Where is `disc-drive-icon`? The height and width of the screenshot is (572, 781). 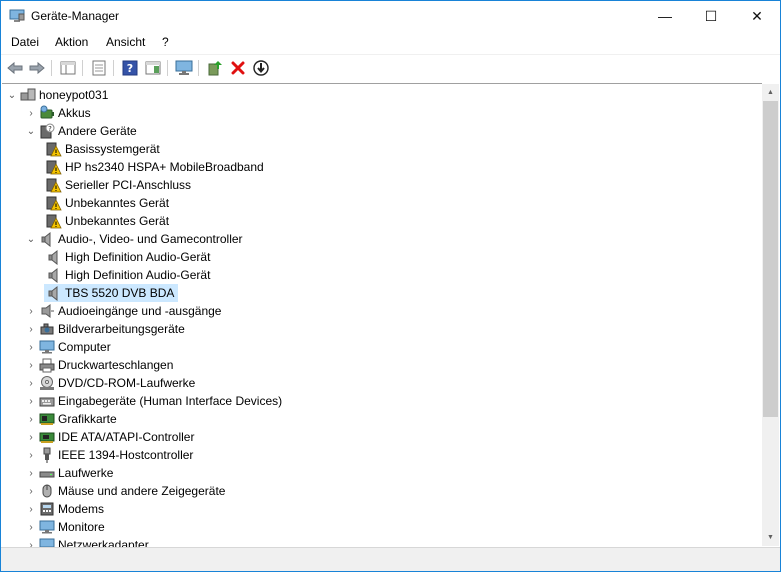
disc-drive-icon is located at coordinates (47, 383).